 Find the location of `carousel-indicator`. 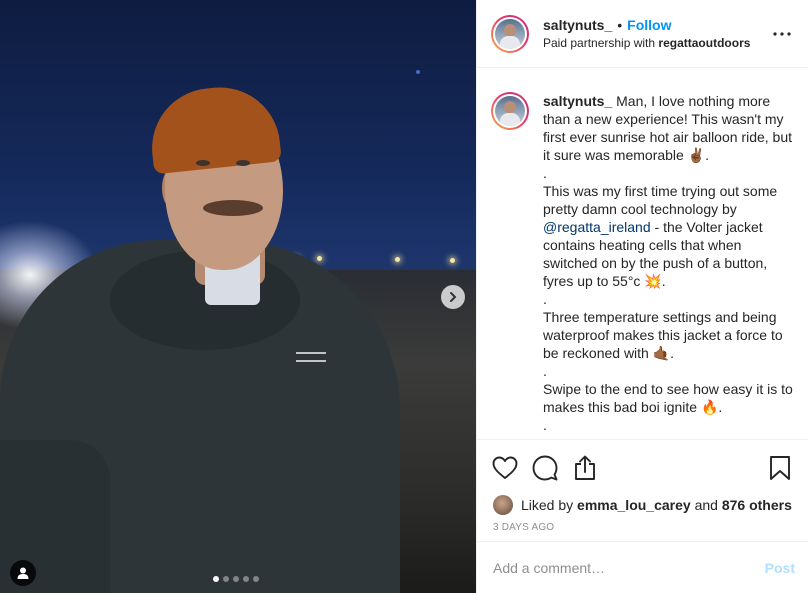

carousel-indicator is located at coordinates (236, 579).